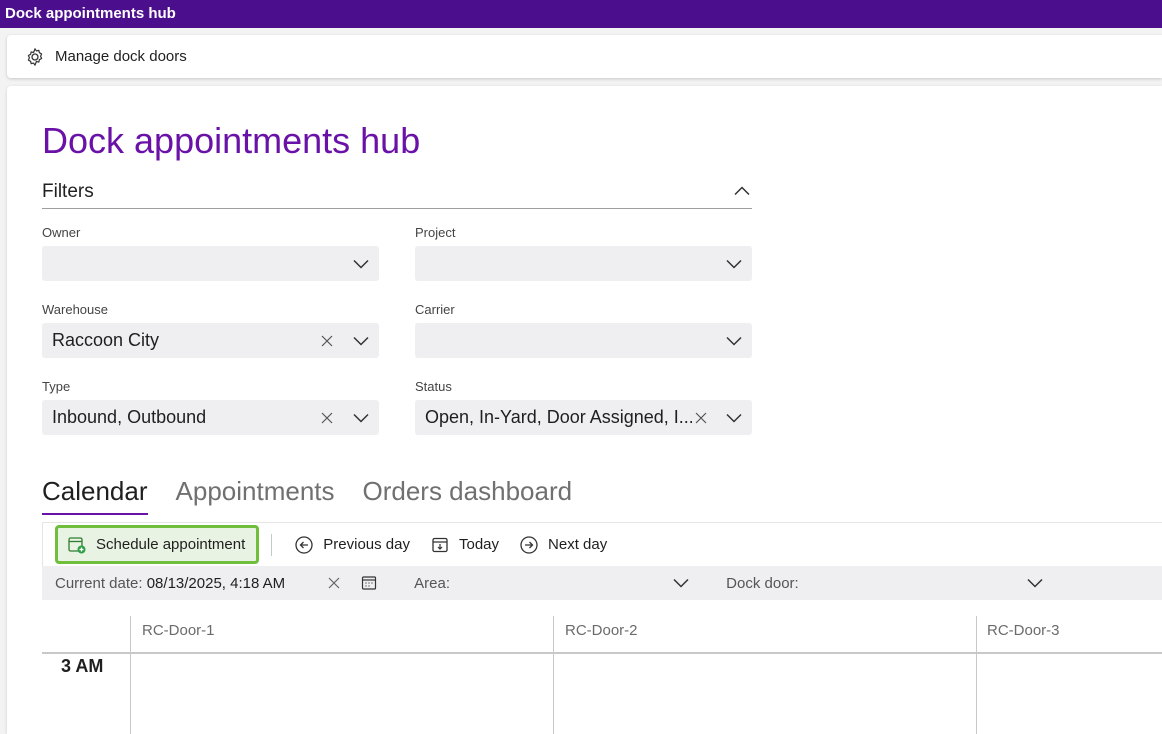  I want to click on tab-appointments: Appointments, so click(255, 495).